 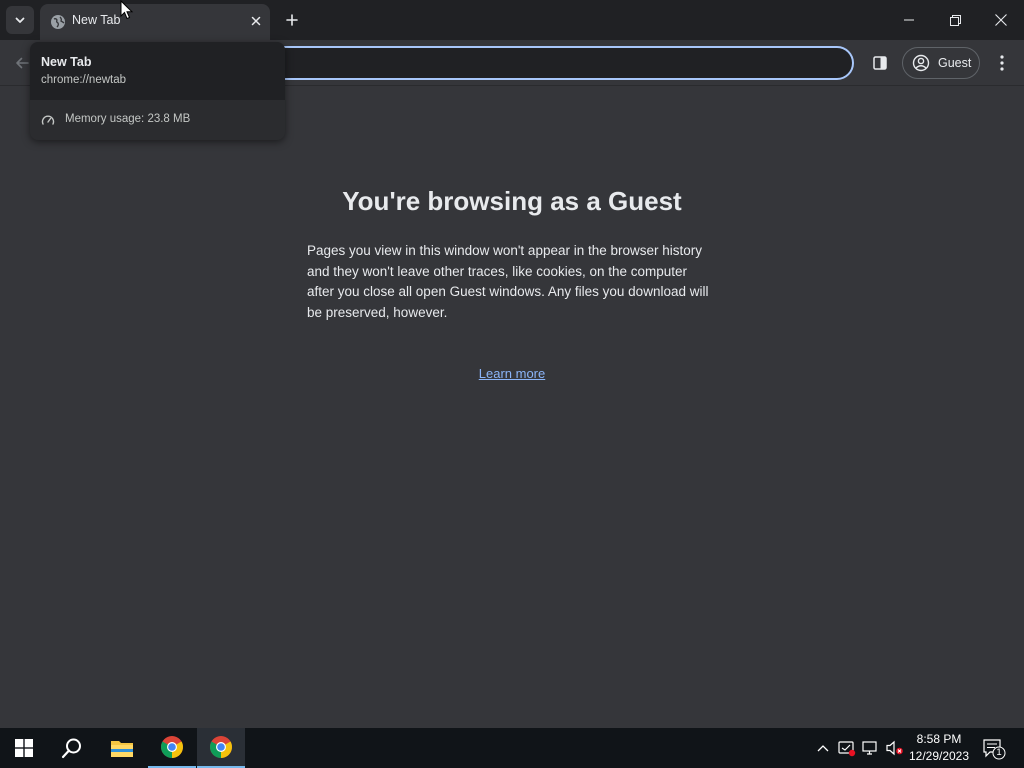 I want to click on volume-muted-icon, so click(x=894, y=748).